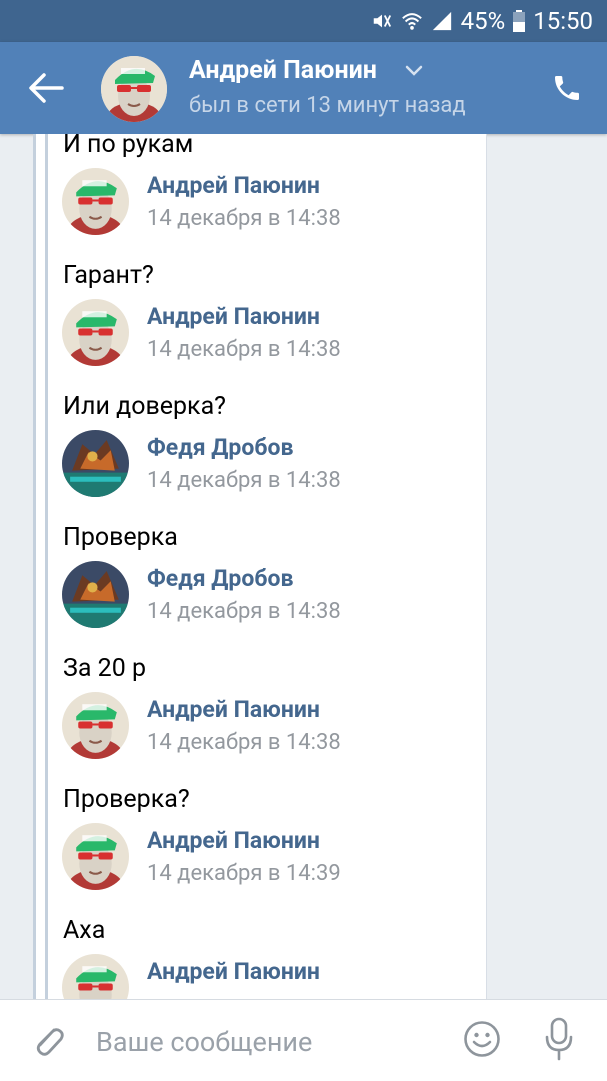  Describe the element at coordinates (128, 146) in the screenshot. I see `message-text: И по рукам` at that location.